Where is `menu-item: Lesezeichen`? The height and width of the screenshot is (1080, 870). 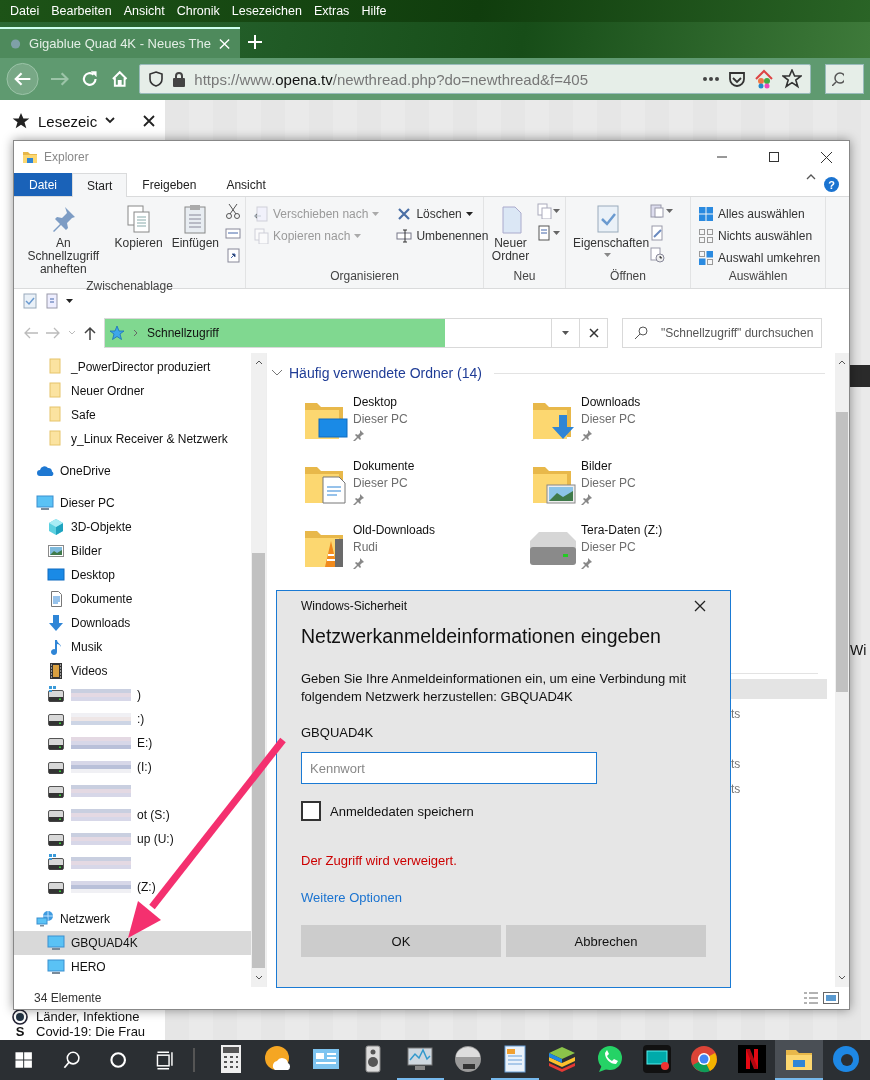 menu-item: Lesezeichen is located at coordinates (266, 11).